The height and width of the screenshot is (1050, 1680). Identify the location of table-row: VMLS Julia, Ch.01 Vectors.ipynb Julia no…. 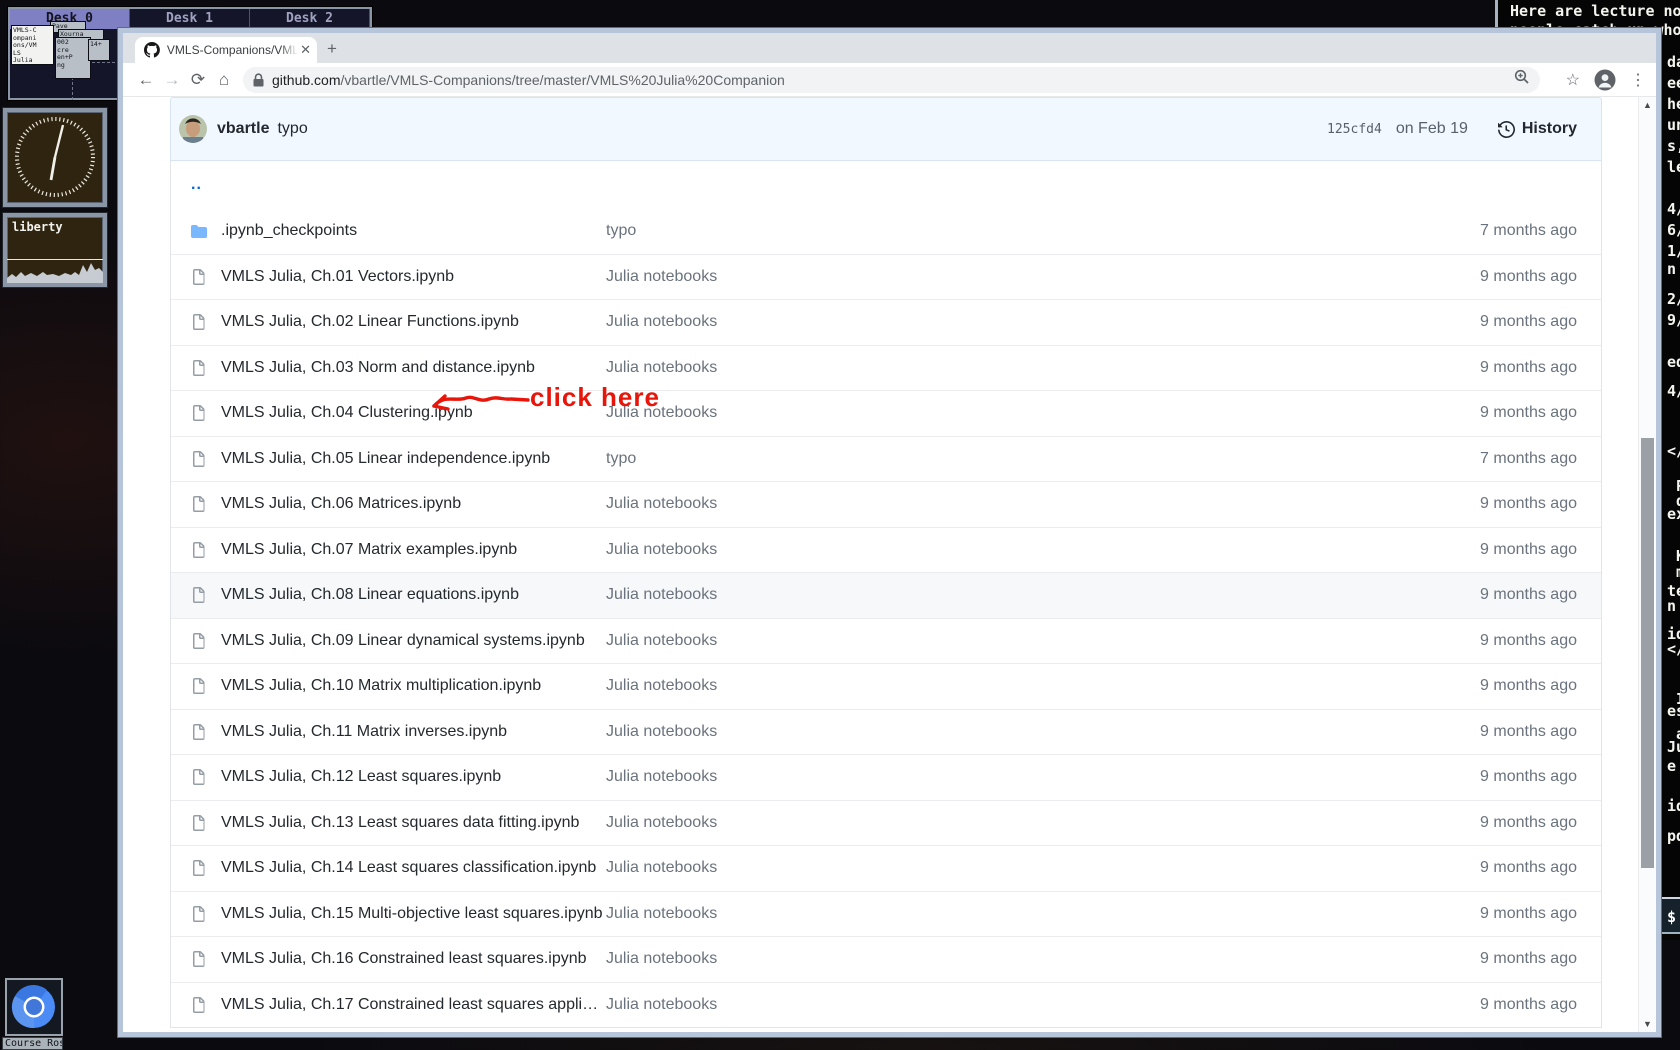
(886, 276).